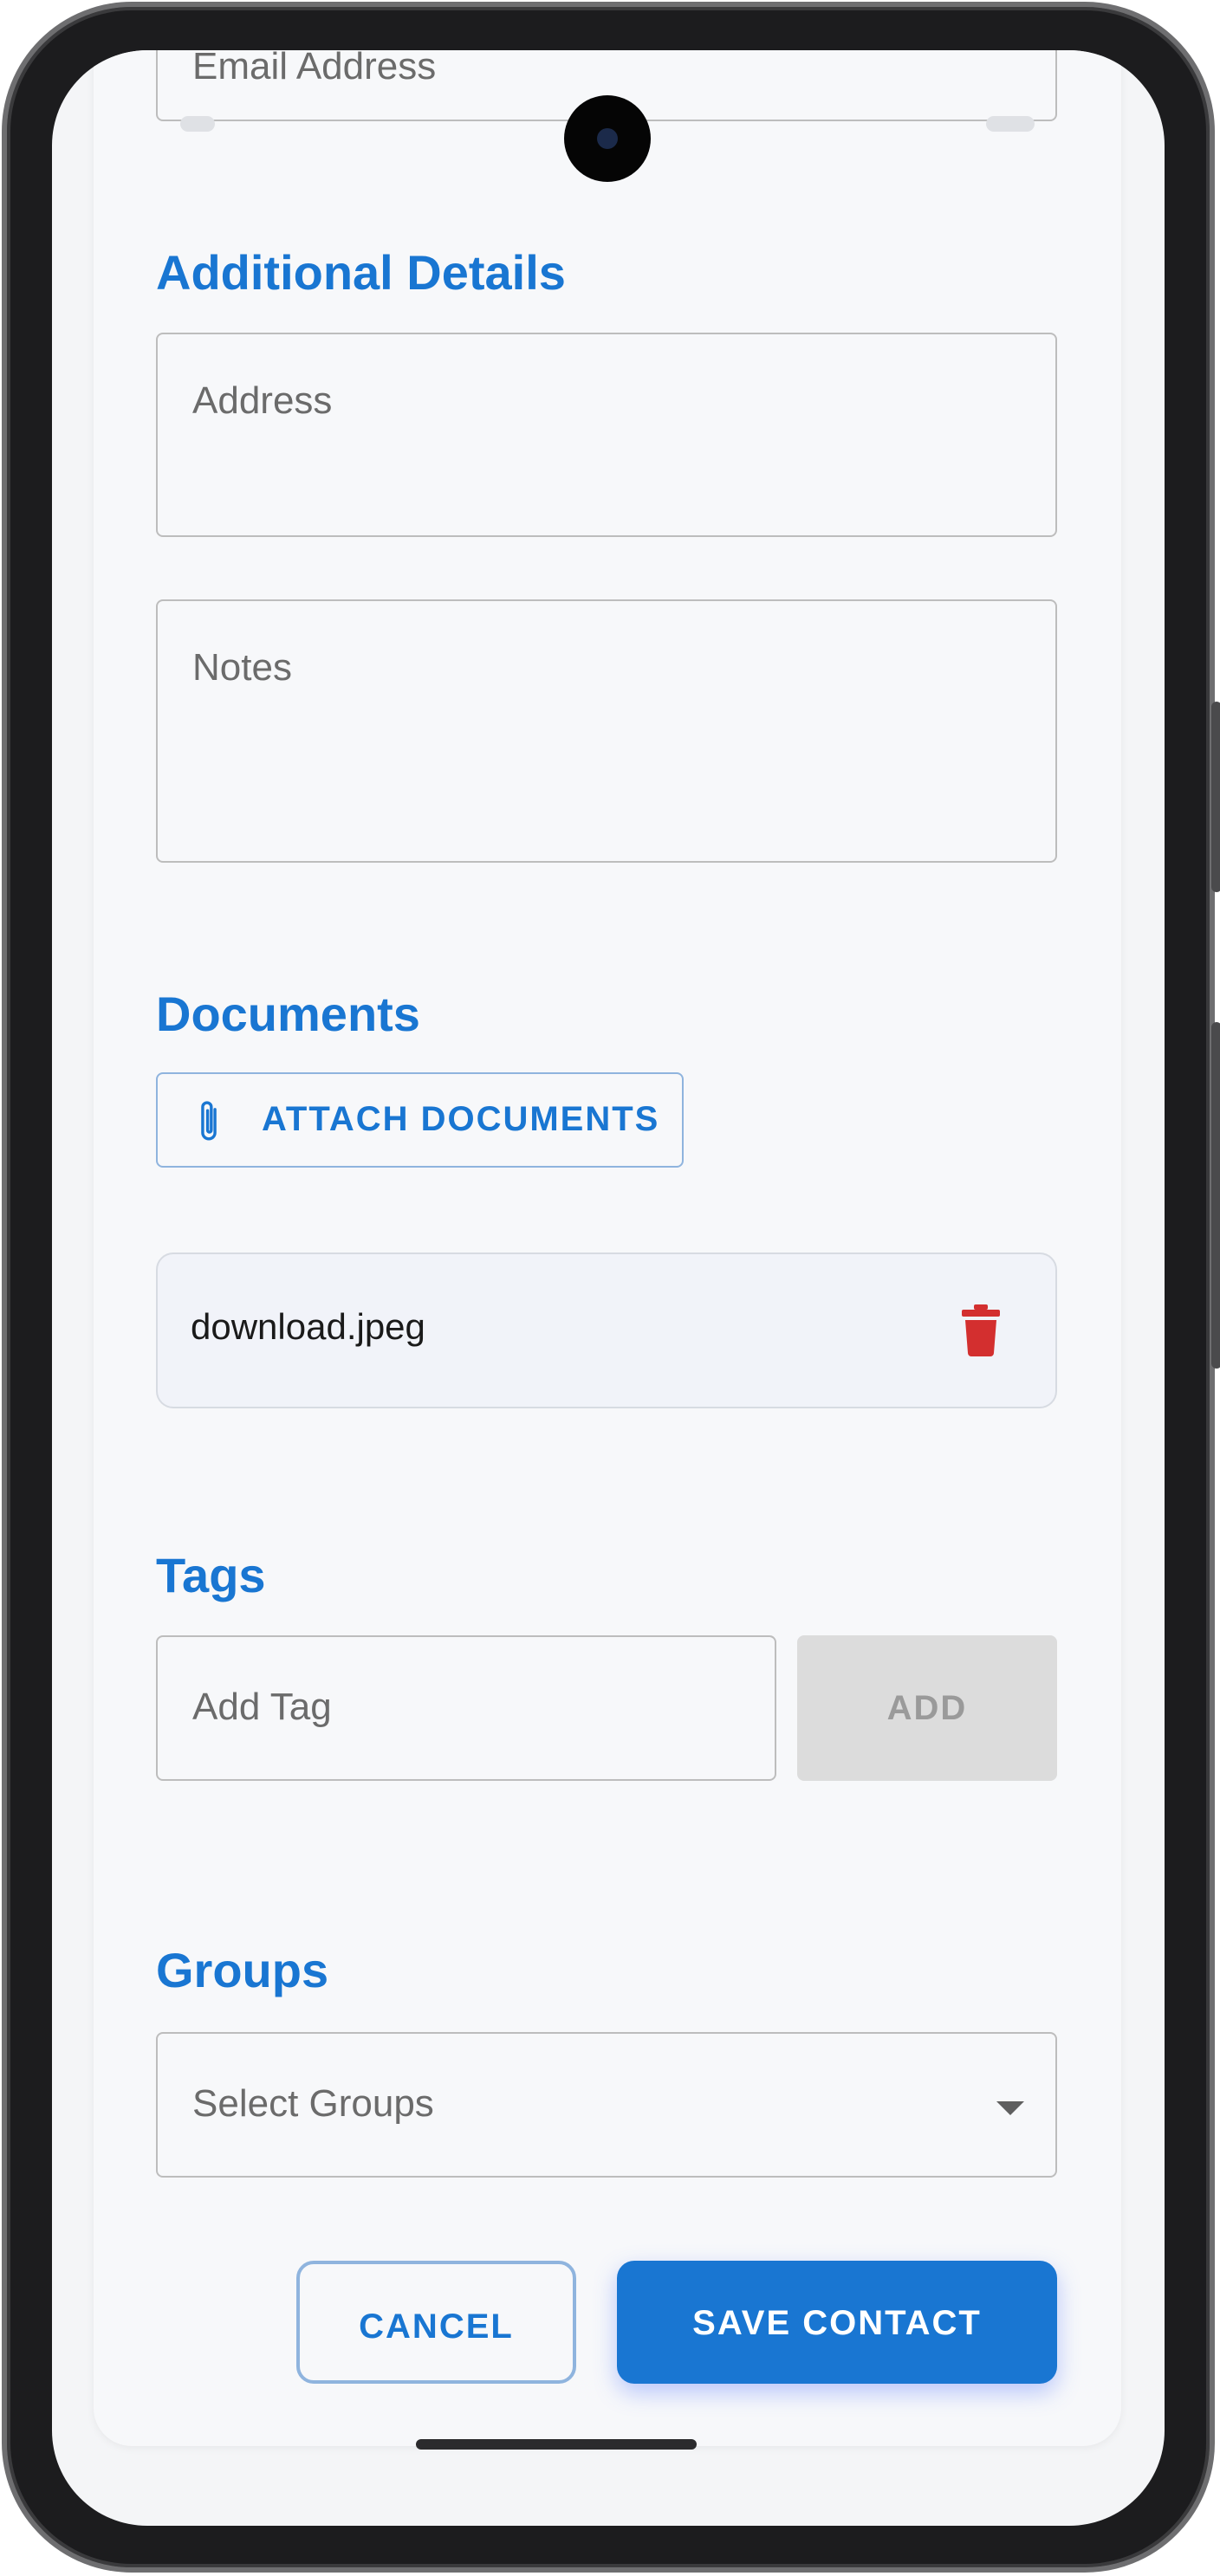 The height and width of the screenshot is (2576, 1220). I want to click on trash-icon, so click(981, 1330).